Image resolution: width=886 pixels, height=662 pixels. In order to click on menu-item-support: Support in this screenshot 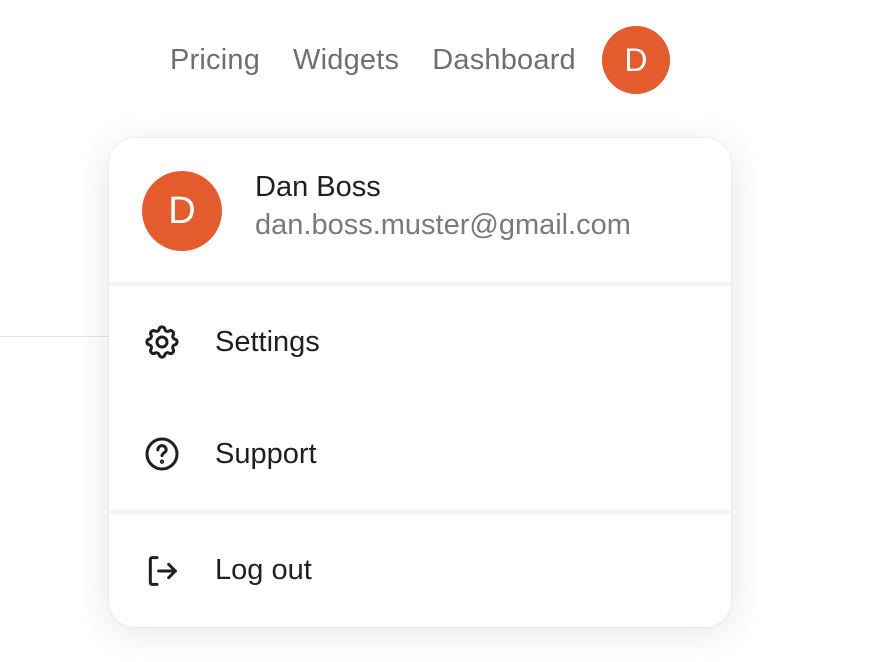, I will do `click(420, 454)`.